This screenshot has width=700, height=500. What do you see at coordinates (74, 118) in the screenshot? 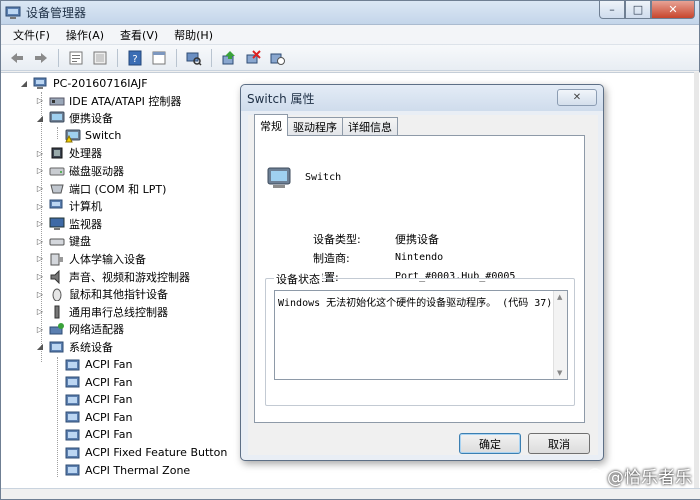
I see `tree-item-2: ◢ 便携设备` at bounding box center [74, 118].